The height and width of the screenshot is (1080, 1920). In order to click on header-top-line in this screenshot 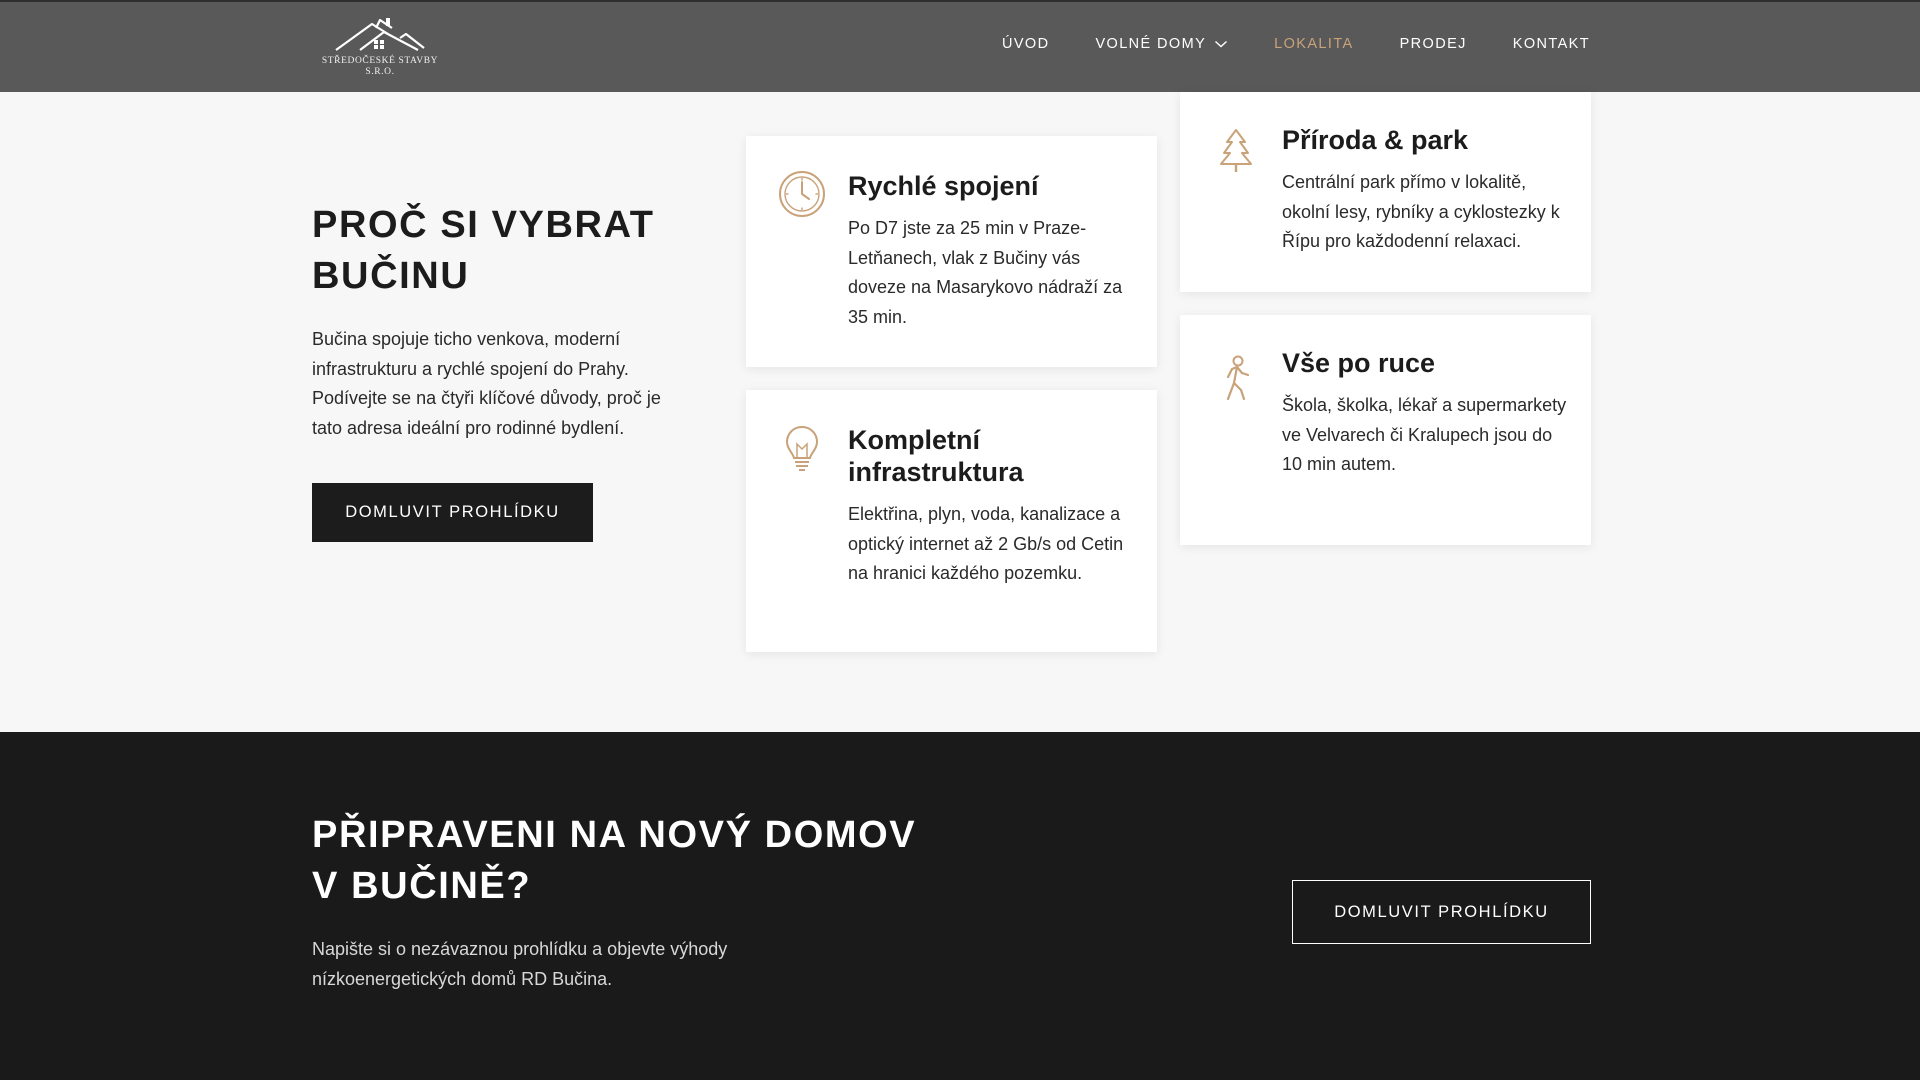, I will do `click(960, 1)`.